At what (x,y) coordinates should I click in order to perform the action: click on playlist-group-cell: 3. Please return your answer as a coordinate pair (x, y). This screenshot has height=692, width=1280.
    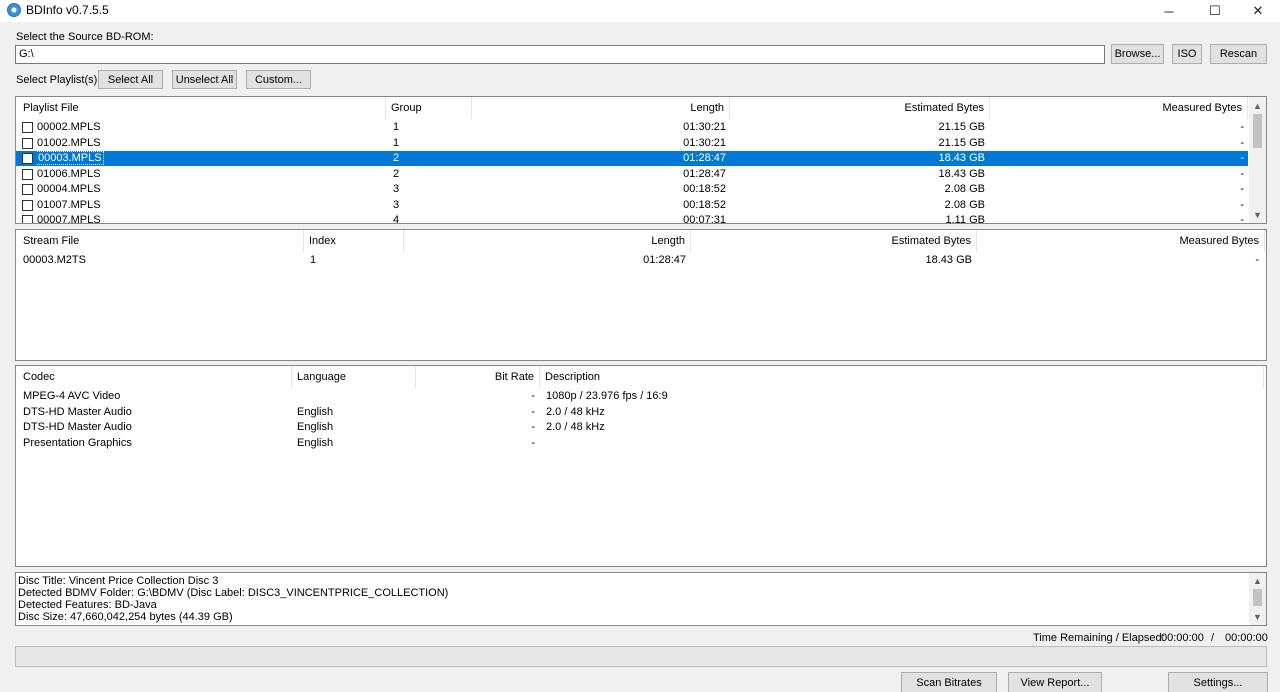
    Looking at the image, I should click on (396, 189).